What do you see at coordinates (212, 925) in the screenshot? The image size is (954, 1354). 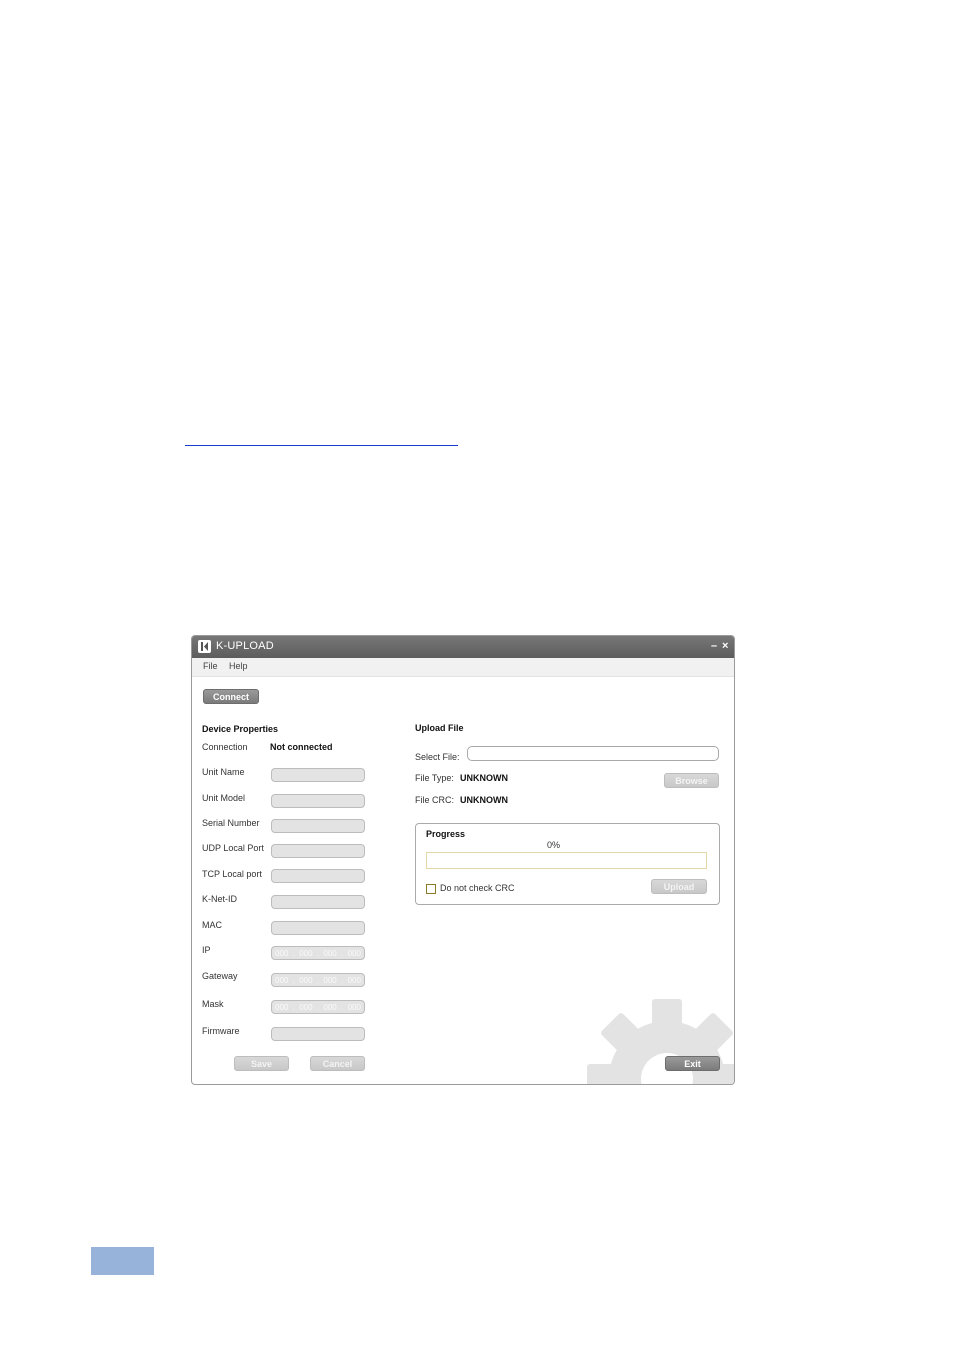 I see `mac-label: MAC` at bounding box center [212, 925].